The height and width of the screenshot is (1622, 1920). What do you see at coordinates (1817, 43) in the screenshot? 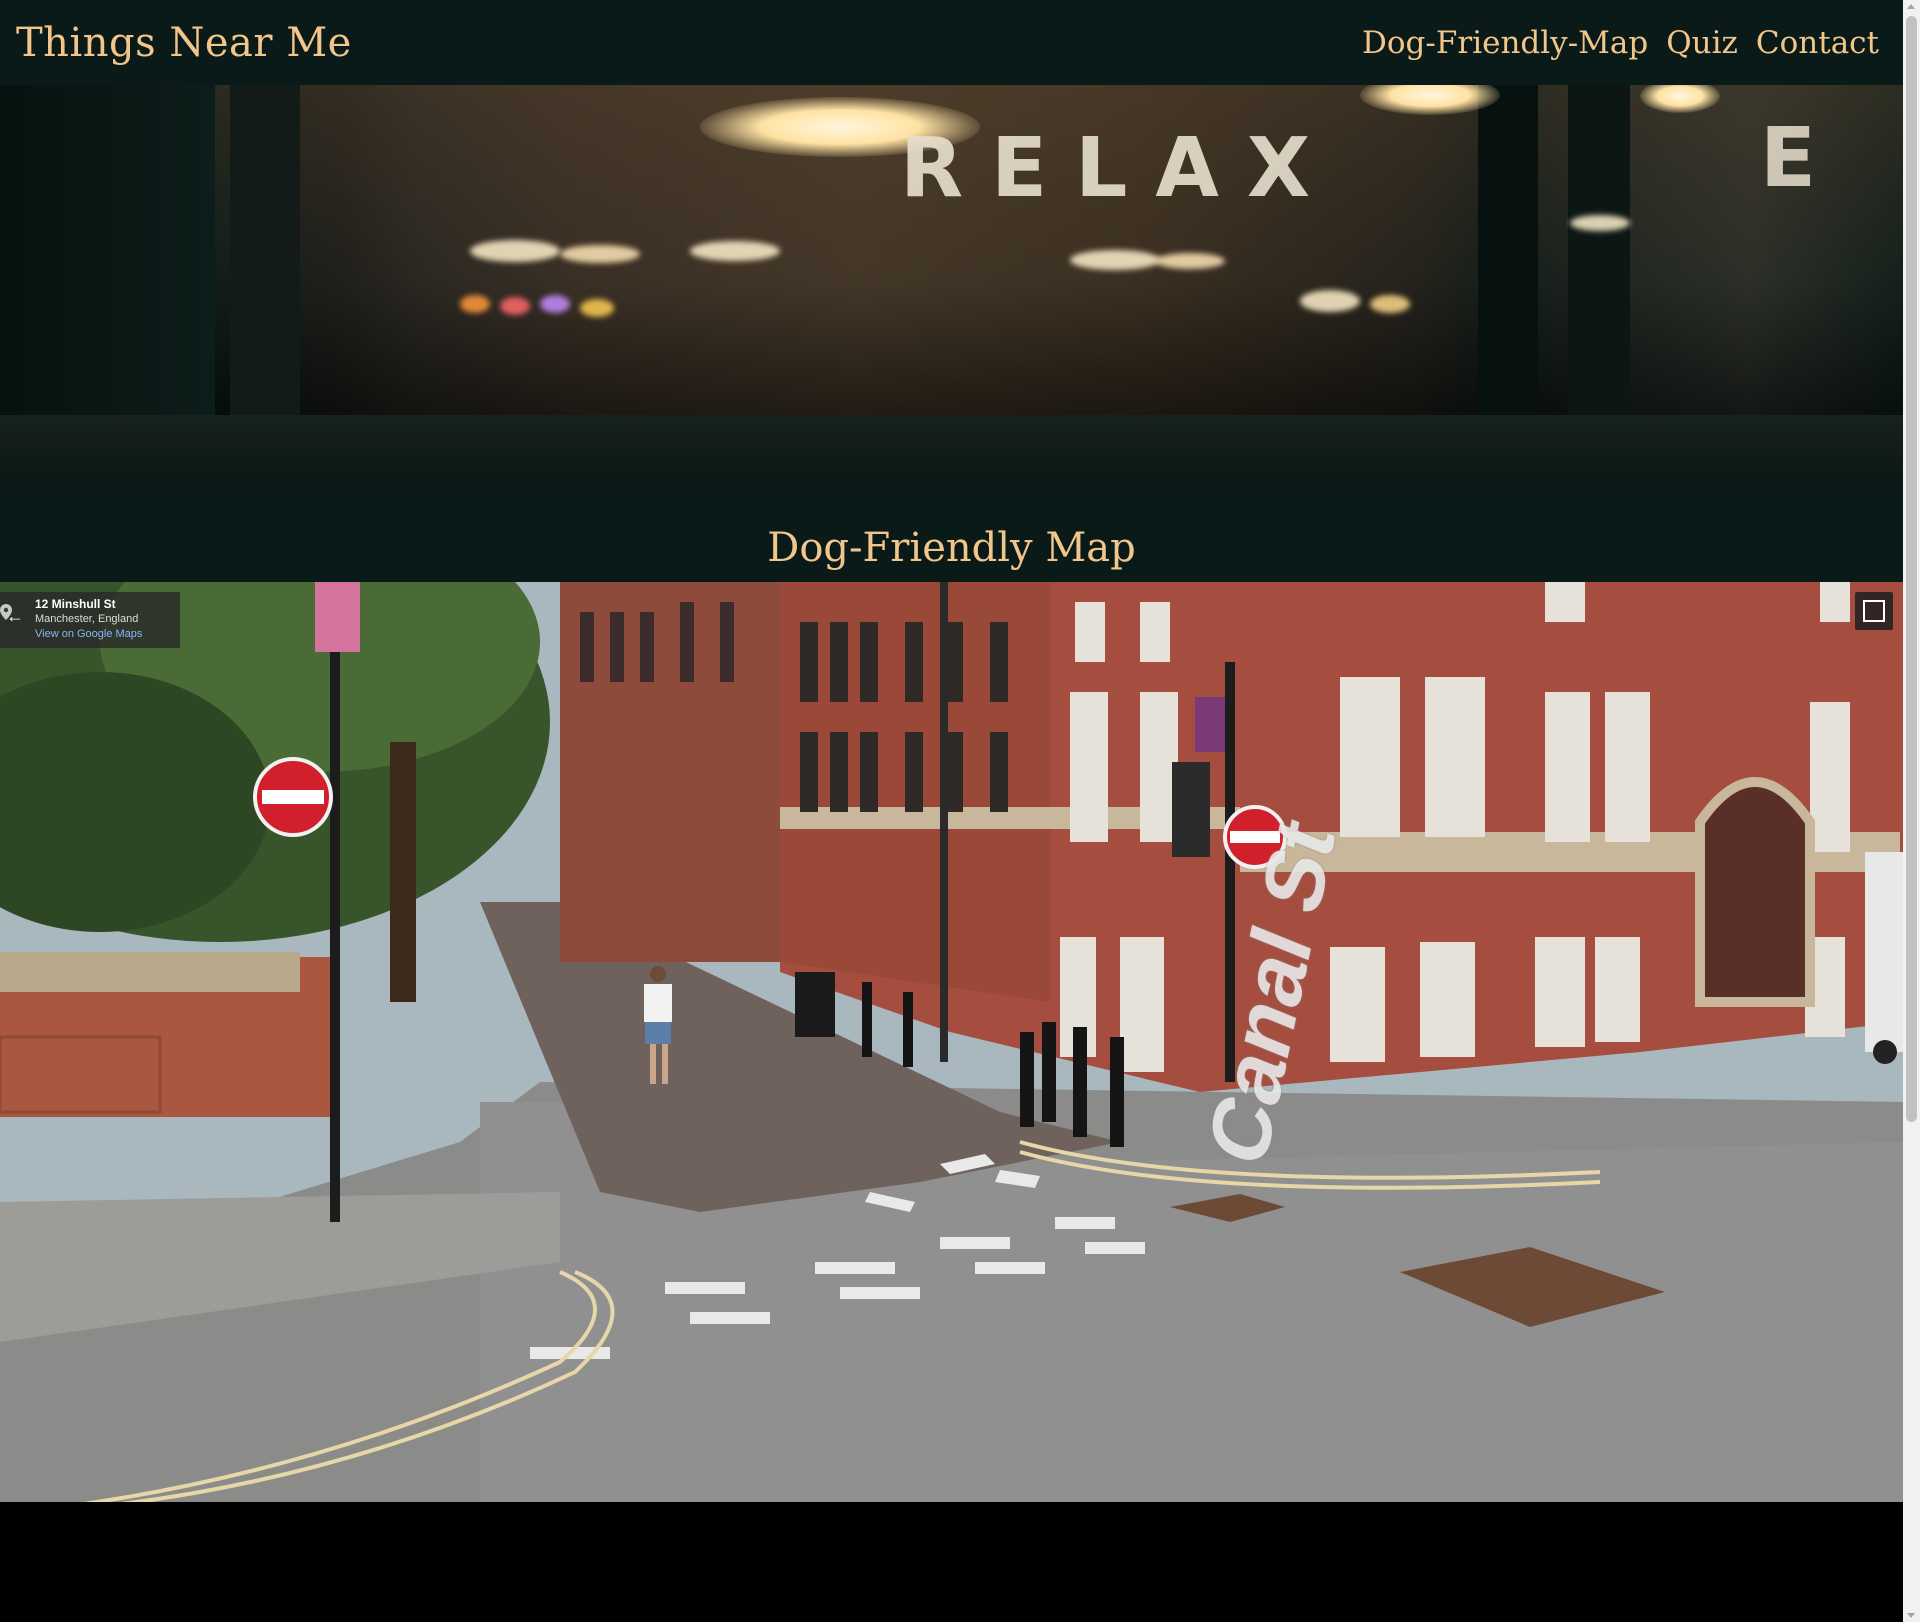
I see `nav-contact: Contact` at bounding box center [1817, 43].